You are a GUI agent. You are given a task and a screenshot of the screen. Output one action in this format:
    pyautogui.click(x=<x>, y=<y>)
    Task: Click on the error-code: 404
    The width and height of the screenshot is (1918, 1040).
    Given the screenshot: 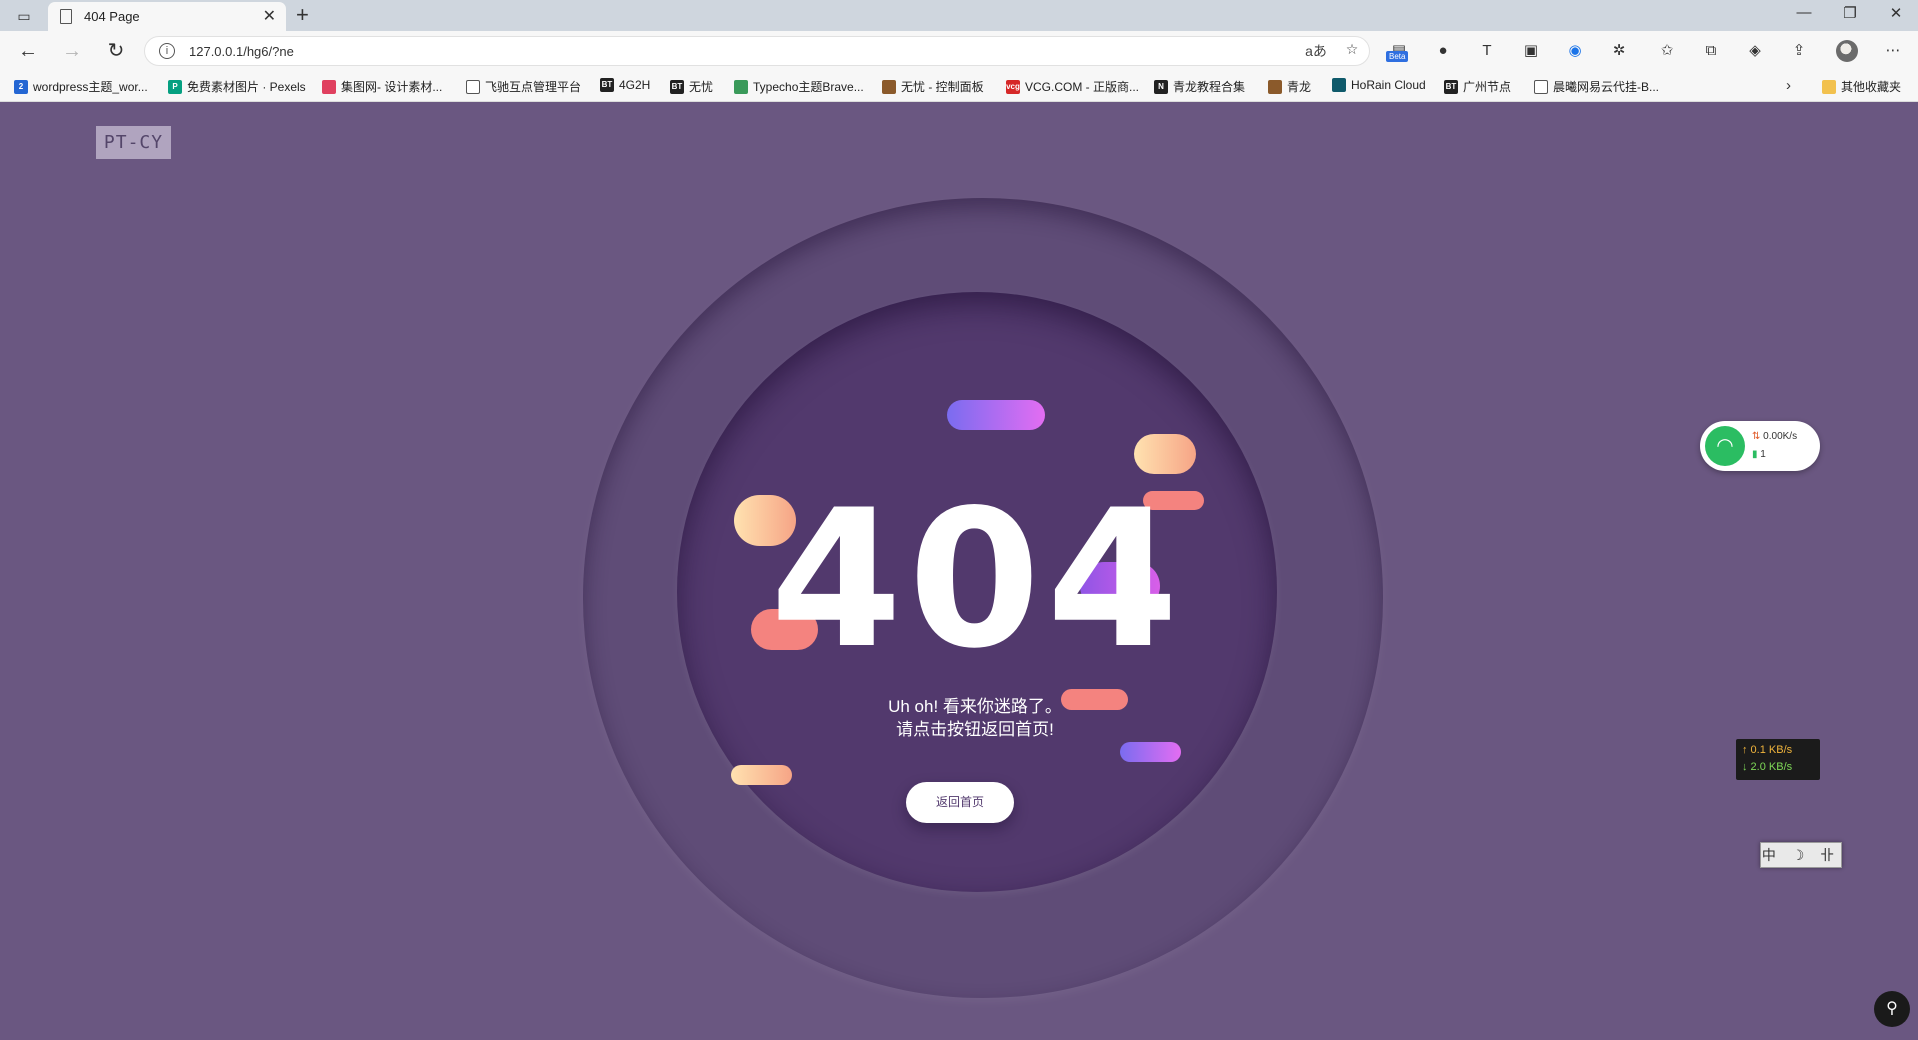 What is the action you would take?
    pyautogui.click(x=977, y=579)
    